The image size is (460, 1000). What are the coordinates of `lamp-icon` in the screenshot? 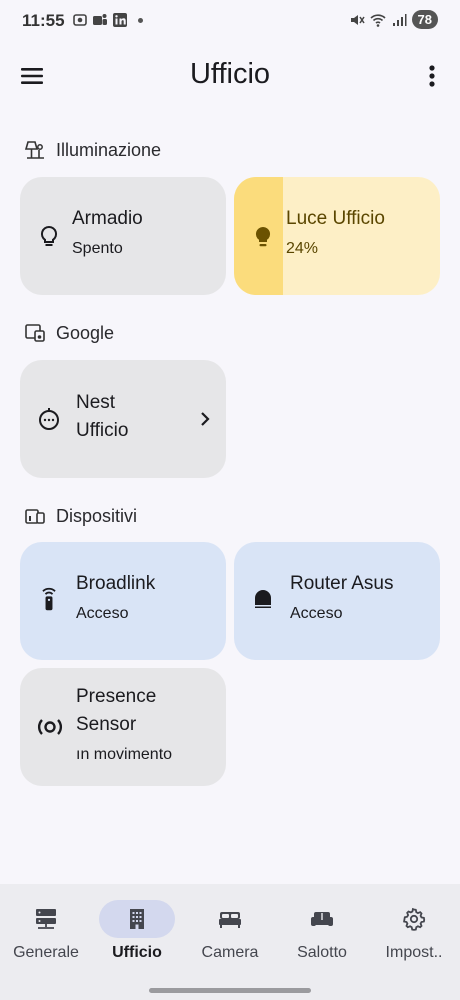 It's located at (34, 150).